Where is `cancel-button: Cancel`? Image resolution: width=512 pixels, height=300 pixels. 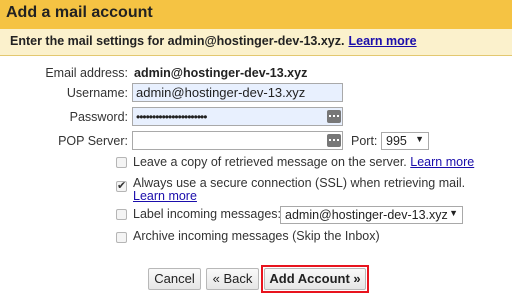
cancel-button: Cancel is located at coordinates (174, 279).